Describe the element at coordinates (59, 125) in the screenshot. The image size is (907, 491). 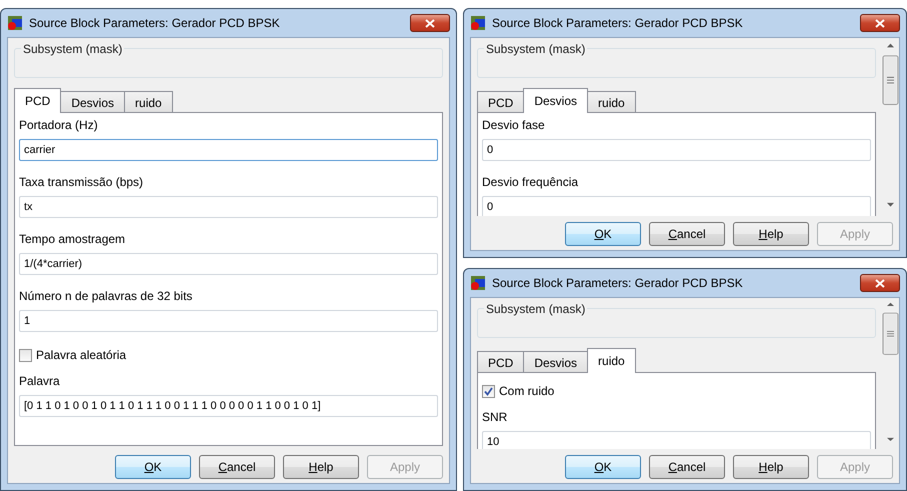
I see `field-label: Portadora (Hz)` at that location.